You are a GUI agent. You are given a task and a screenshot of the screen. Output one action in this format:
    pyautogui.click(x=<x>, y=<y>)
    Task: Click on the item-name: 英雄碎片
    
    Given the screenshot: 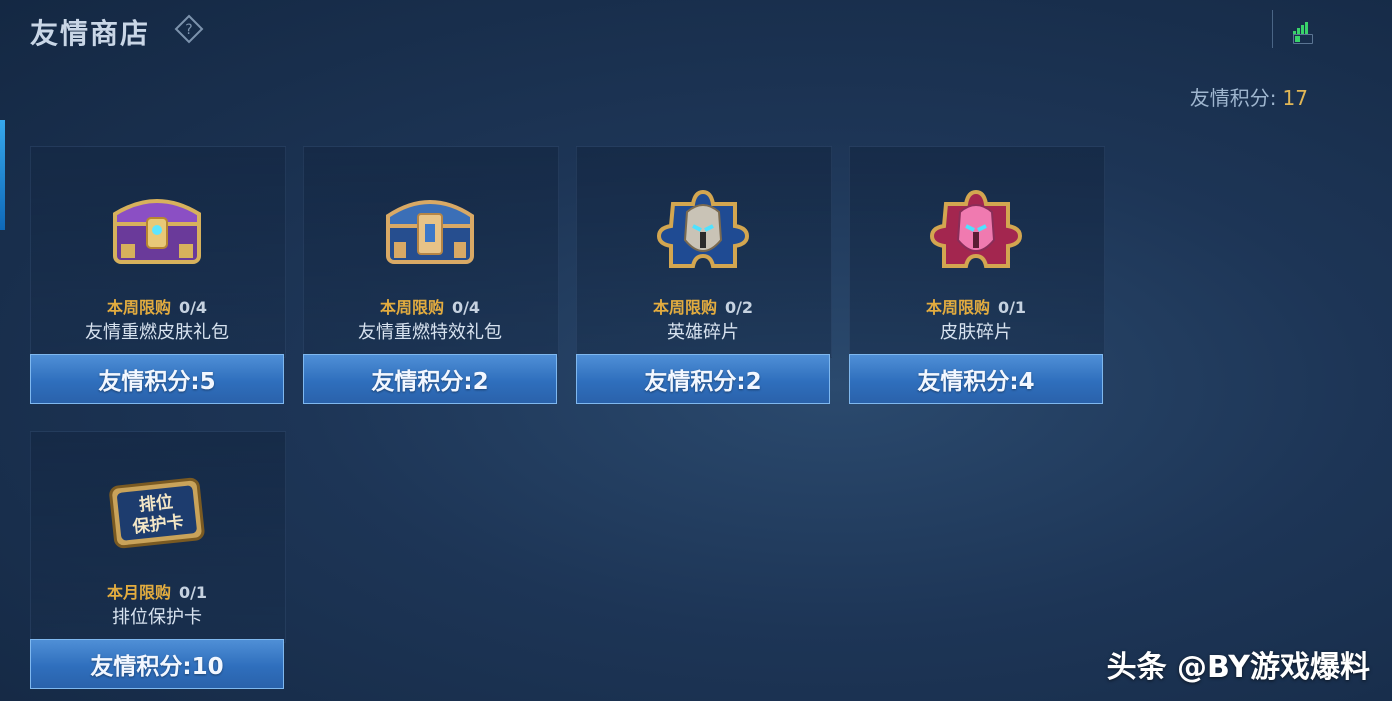 What is the action you would take?
    pyautogui.click(x=703, y=332)
    